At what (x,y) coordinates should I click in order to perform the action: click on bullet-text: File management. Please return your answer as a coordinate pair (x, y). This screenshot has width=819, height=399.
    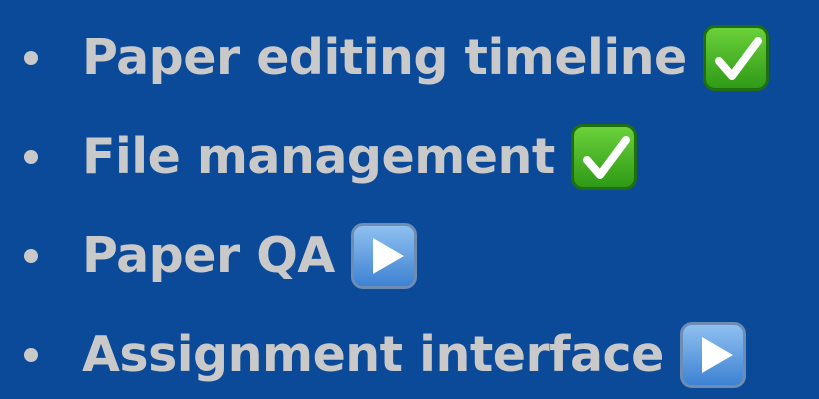
    Looking at the image, I should click on (318, 156).